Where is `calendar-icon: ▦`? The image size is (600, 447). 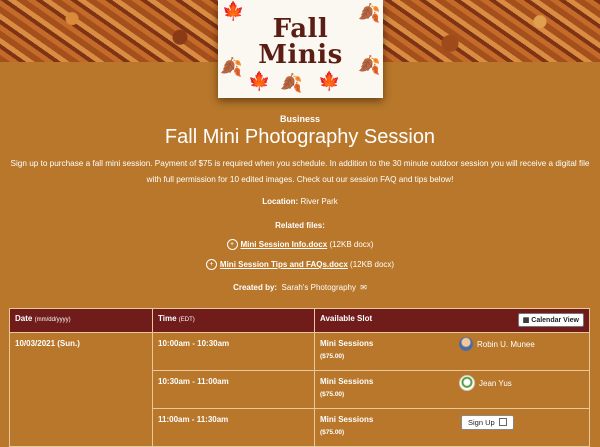
calendar-icon: ▦ is located at coordinates (526, 320).